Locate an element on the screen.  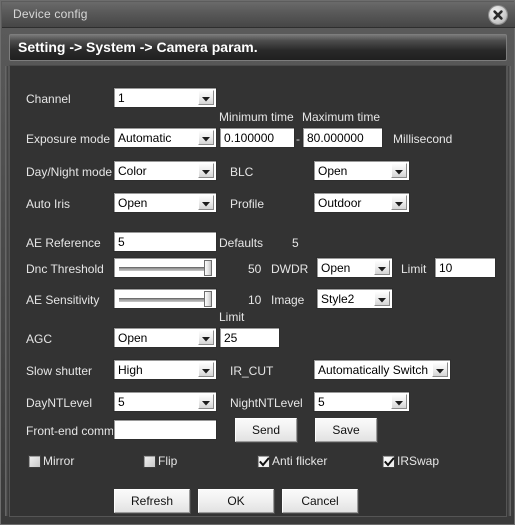
slider-track is located at coordinates (164, 300).